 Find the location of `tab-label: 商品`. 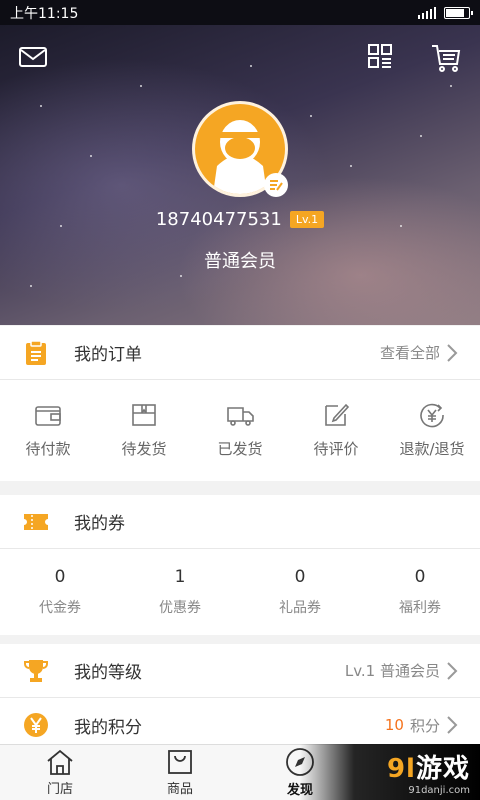

tab-label: 商品 is located at coordinates (179, 789).